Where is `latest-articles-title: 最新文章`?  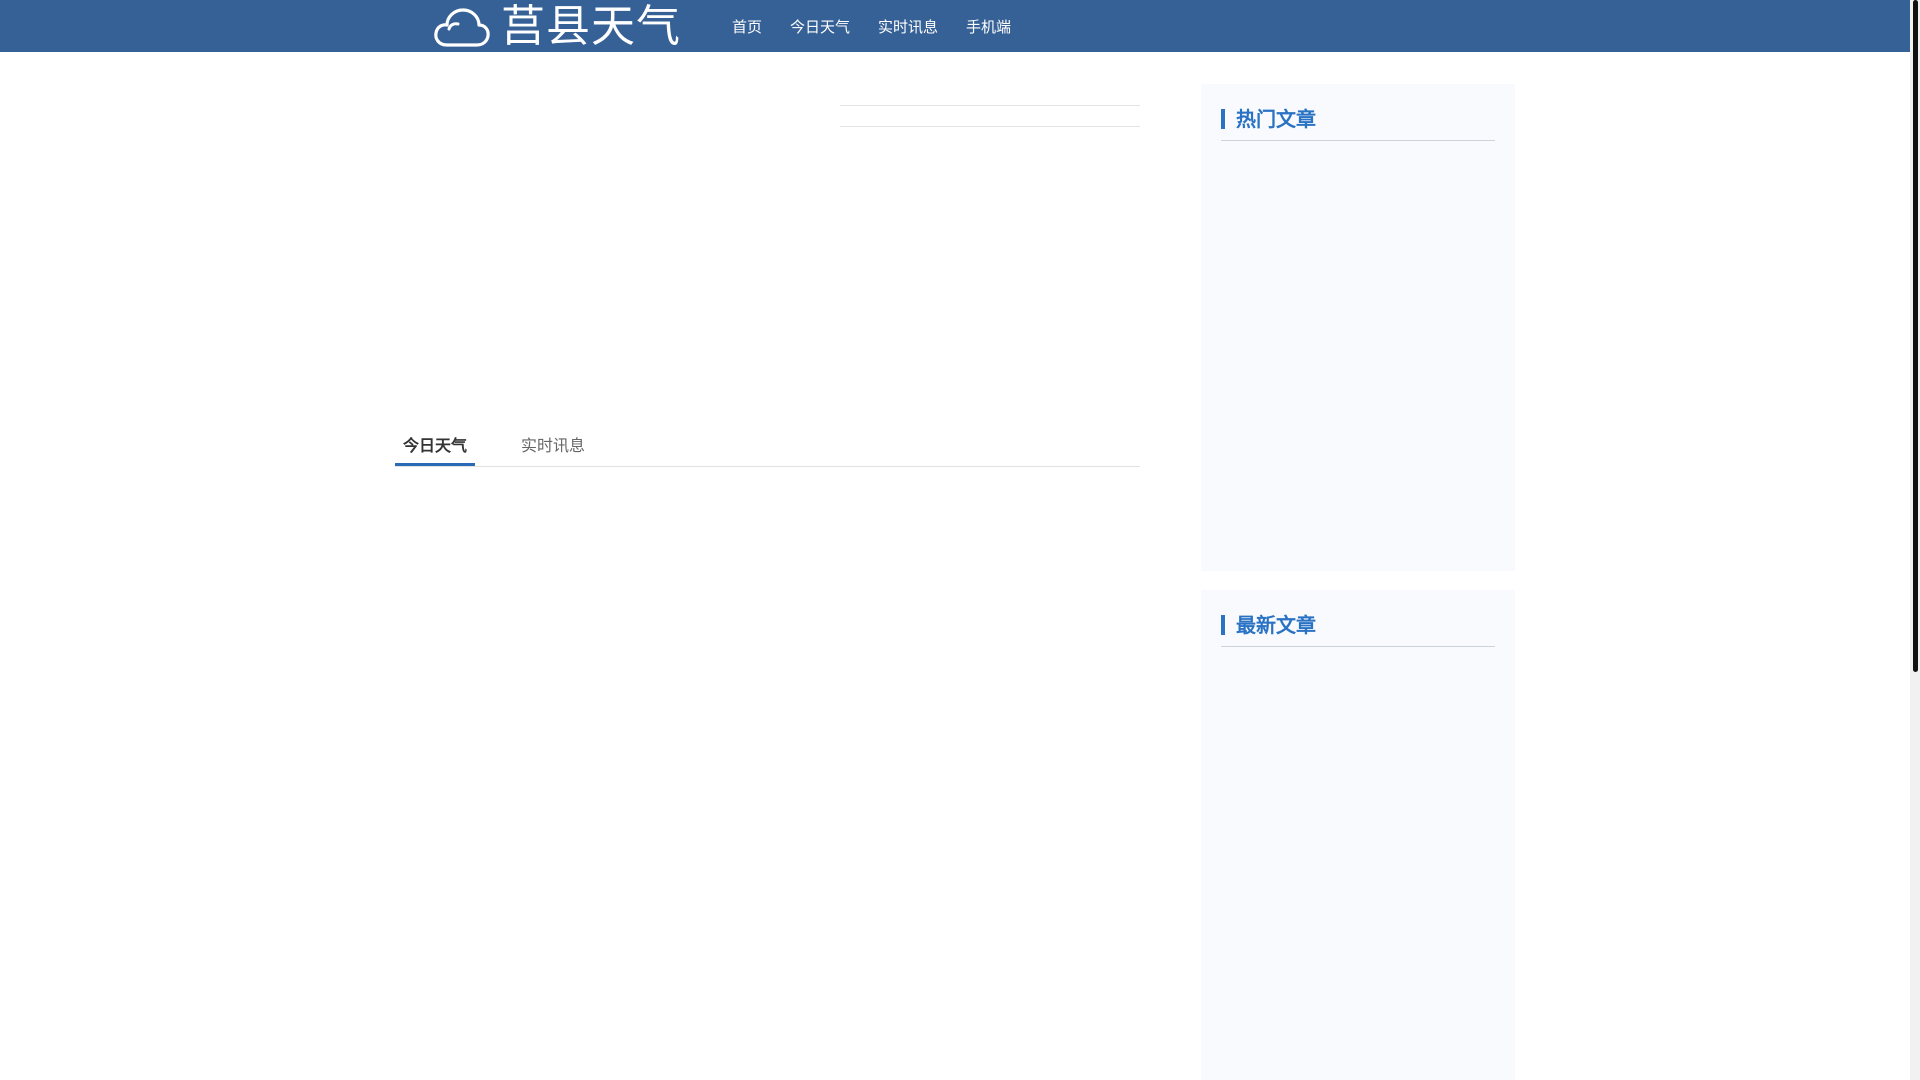 latest-articles-title: 最新文章 is located at coordinates (1276, 625).